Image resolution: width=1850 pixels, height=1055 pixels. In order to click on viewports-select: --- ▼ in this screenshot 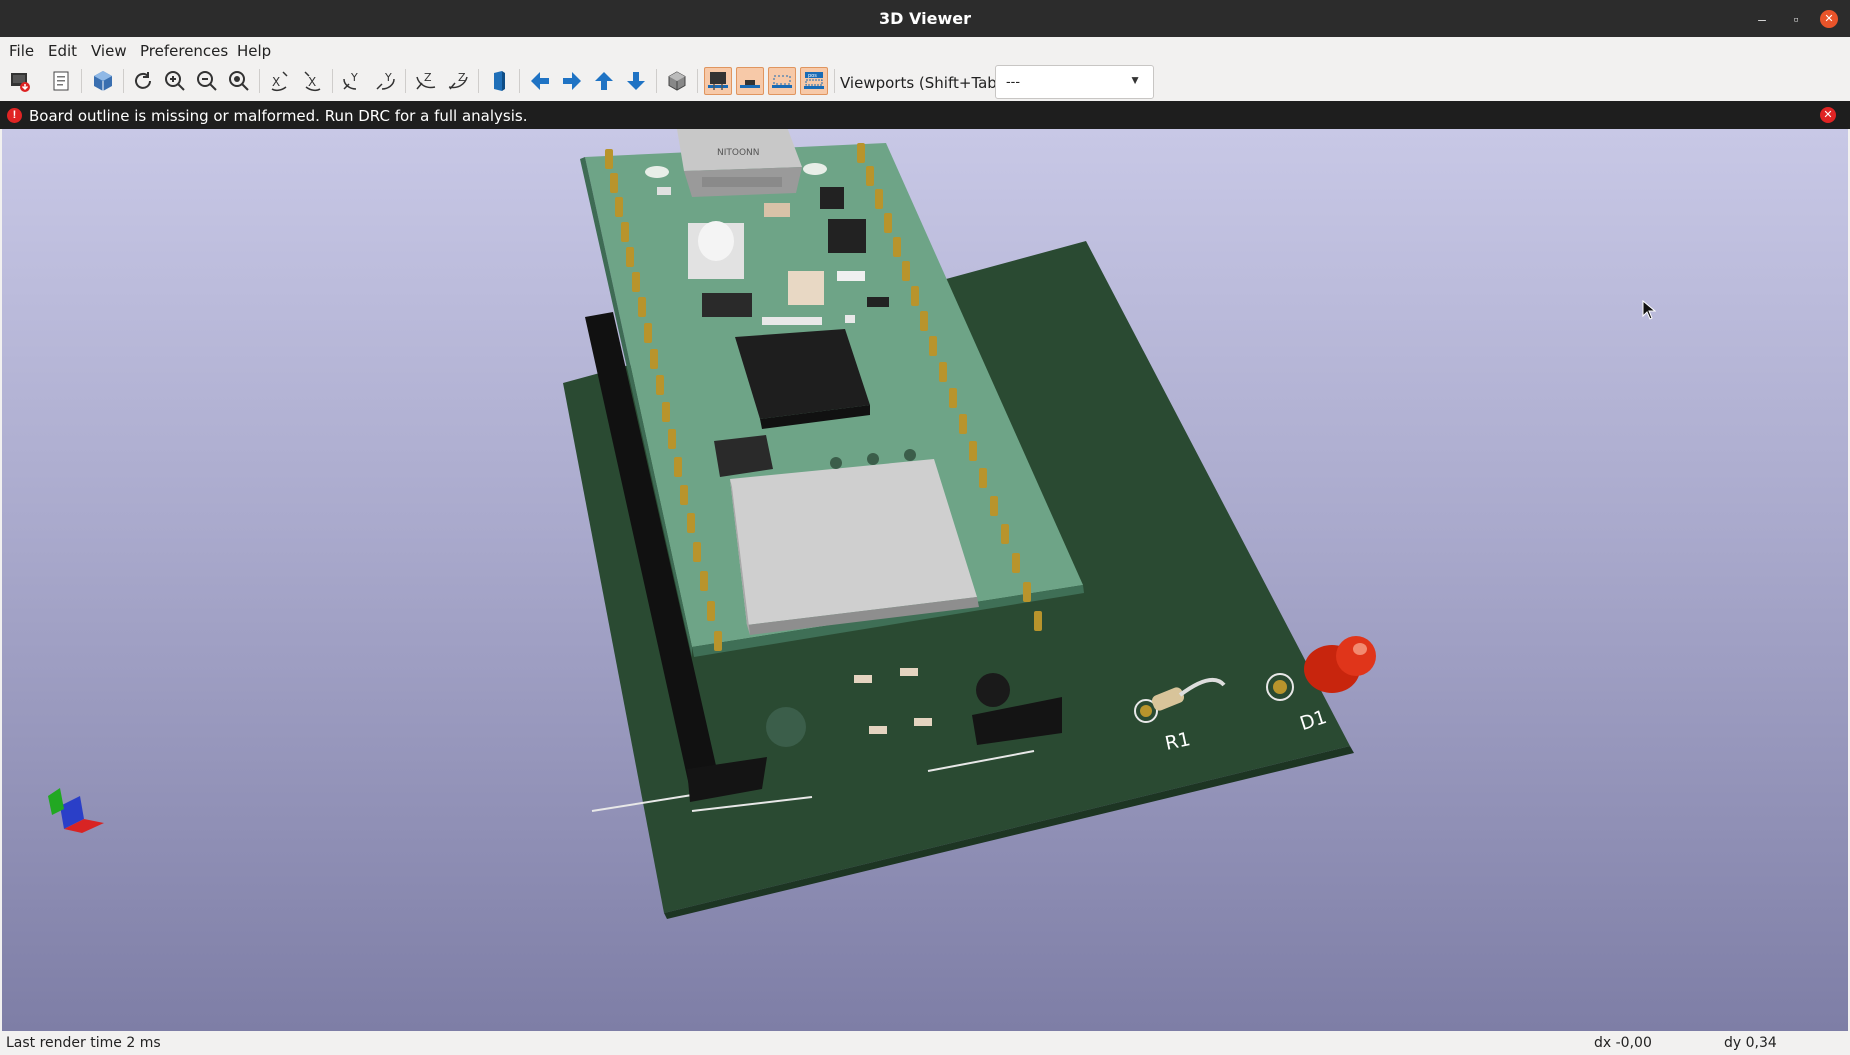, I will do `click(1074, 82)`.